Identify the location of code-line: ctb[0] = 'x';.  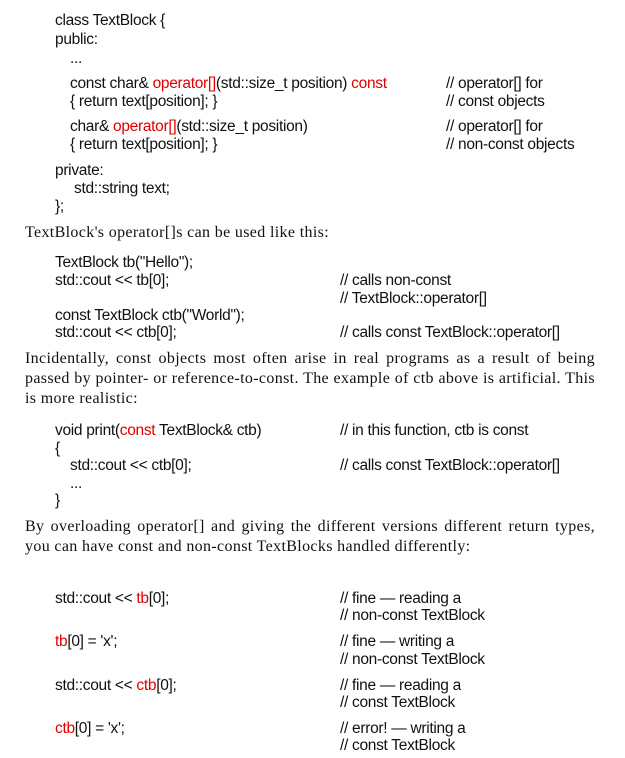
(90, 728).